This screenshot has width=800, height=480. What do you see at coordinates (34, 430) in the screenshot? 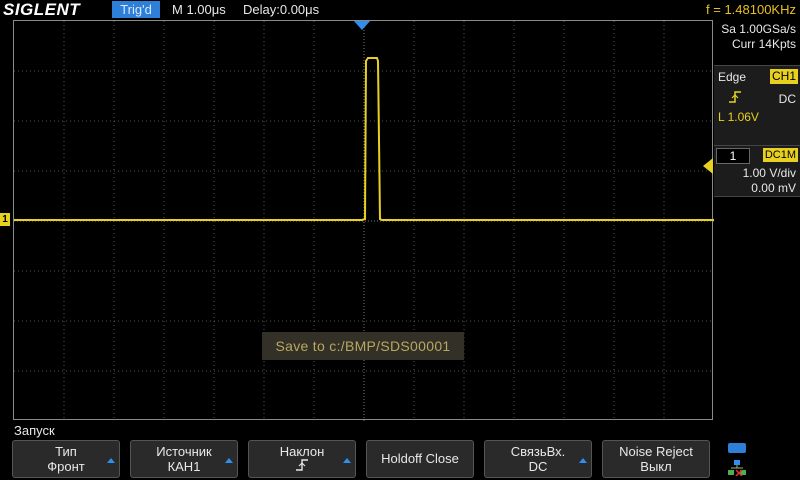
I see `menu-title: Запуск` at bounding box center [34, 430].